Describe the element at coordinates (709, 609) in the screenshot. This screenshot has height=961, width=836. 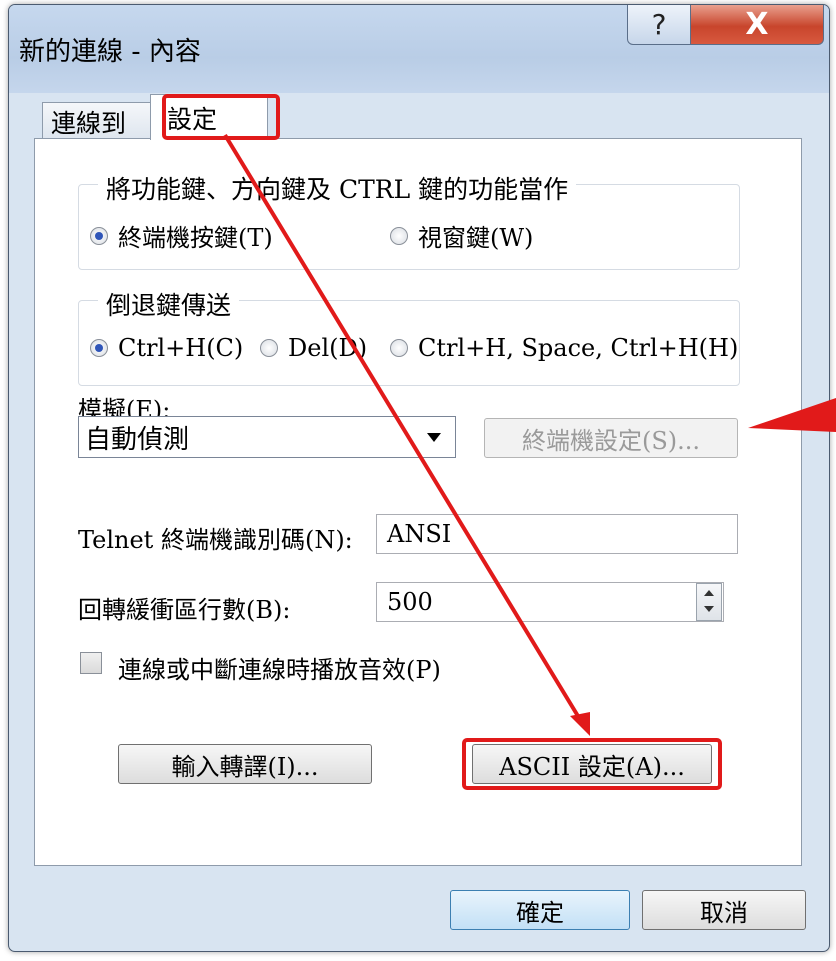
I see `spin-down-icon` at that location.